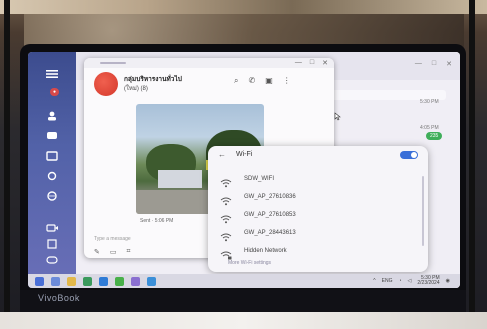  Describe the element at coordinates (103, 281) in the screenshot. I see `edge-icon` at that location.